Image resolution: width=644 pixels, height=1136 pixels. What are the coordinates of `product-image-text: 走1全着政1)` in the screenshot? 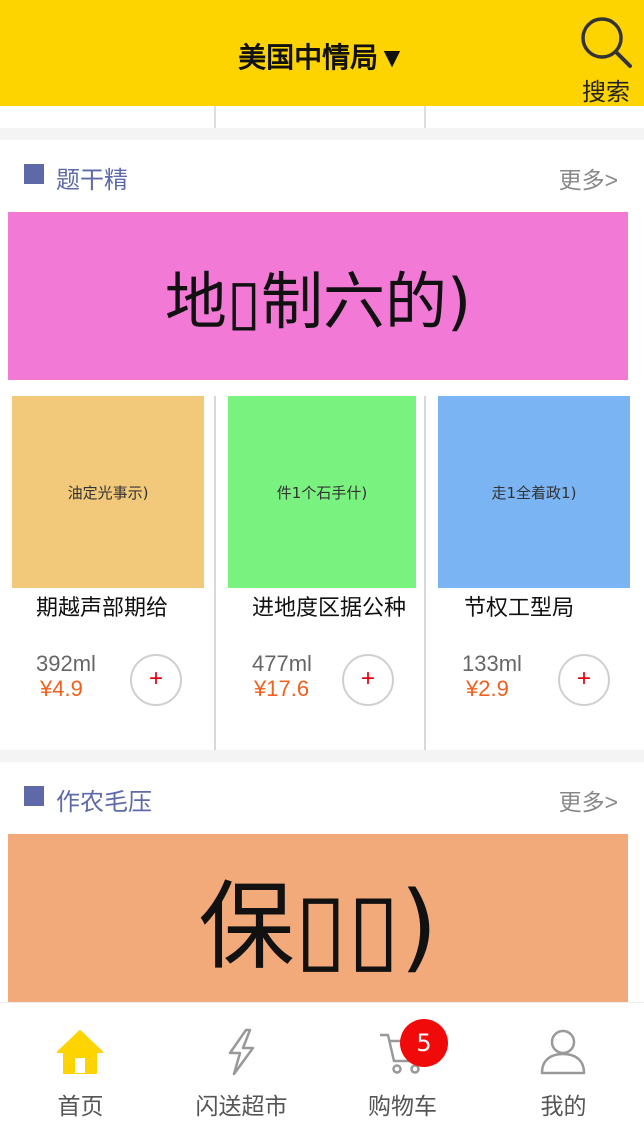 It's located at (534, 492).